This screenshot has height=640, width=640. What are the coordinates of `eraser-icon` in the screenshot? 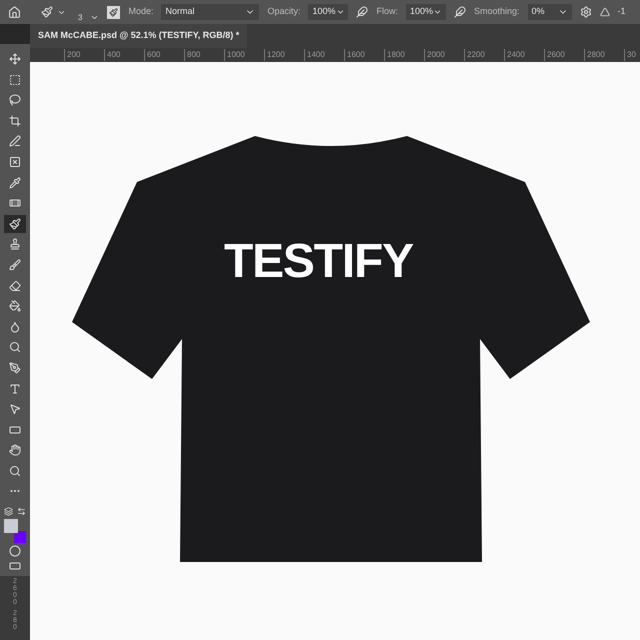 It's located at (15, 286).